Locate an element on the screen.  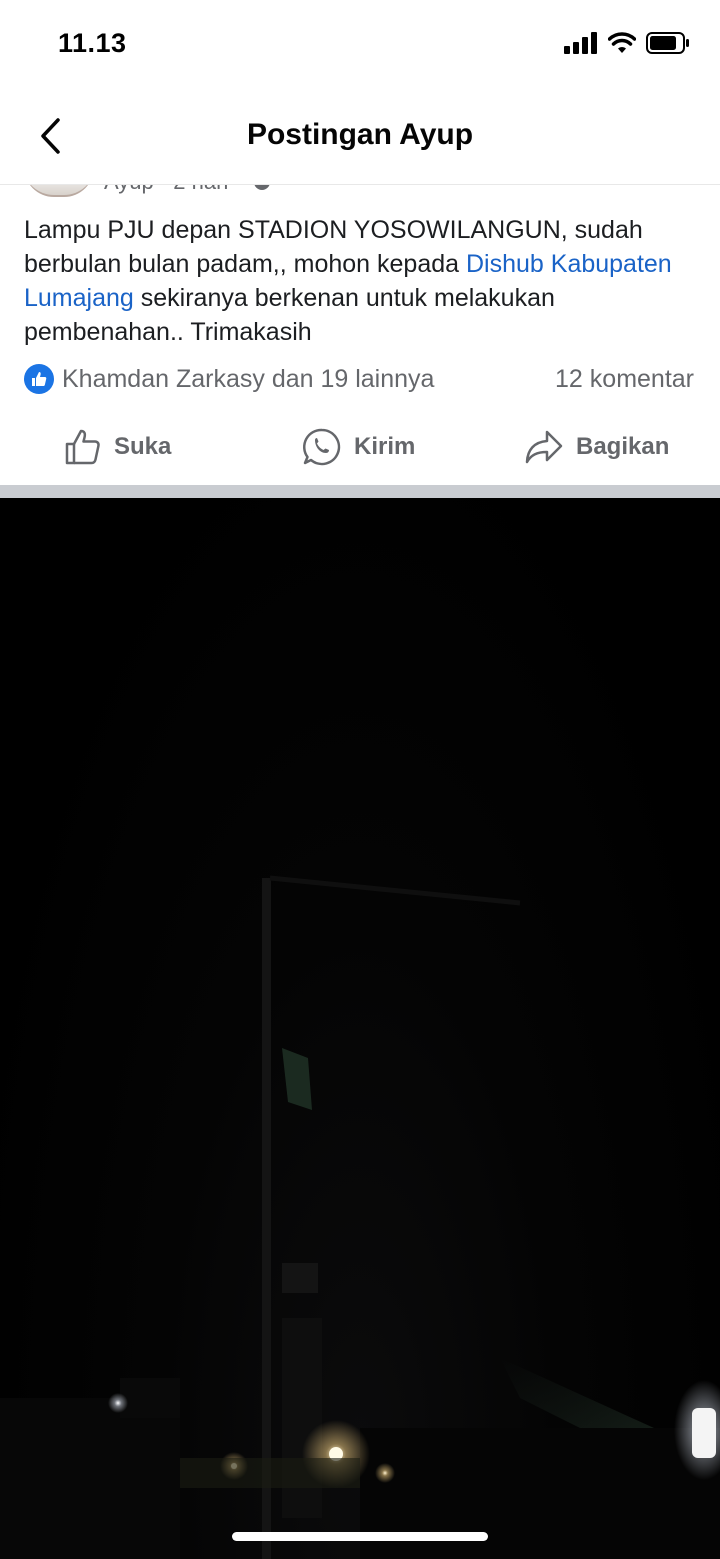
signal-icon is located at coordinates (580, 43).